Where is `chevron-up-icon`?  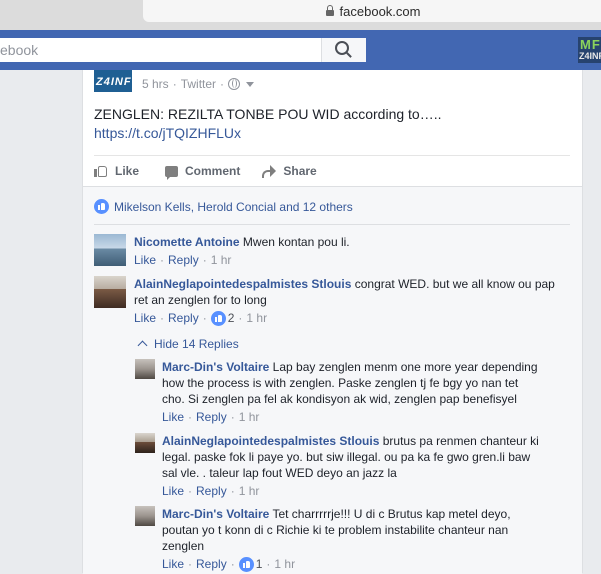 chevron-up-icon is located at coordinates (142, 345).